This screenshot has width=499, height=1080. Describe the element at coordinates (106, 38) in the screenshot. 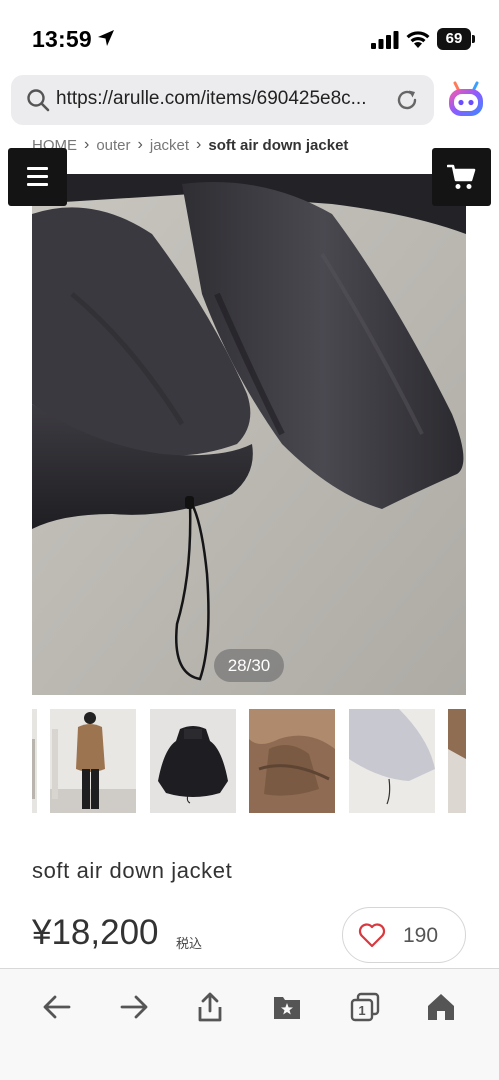

I see `location-arrow-icon` at that location.